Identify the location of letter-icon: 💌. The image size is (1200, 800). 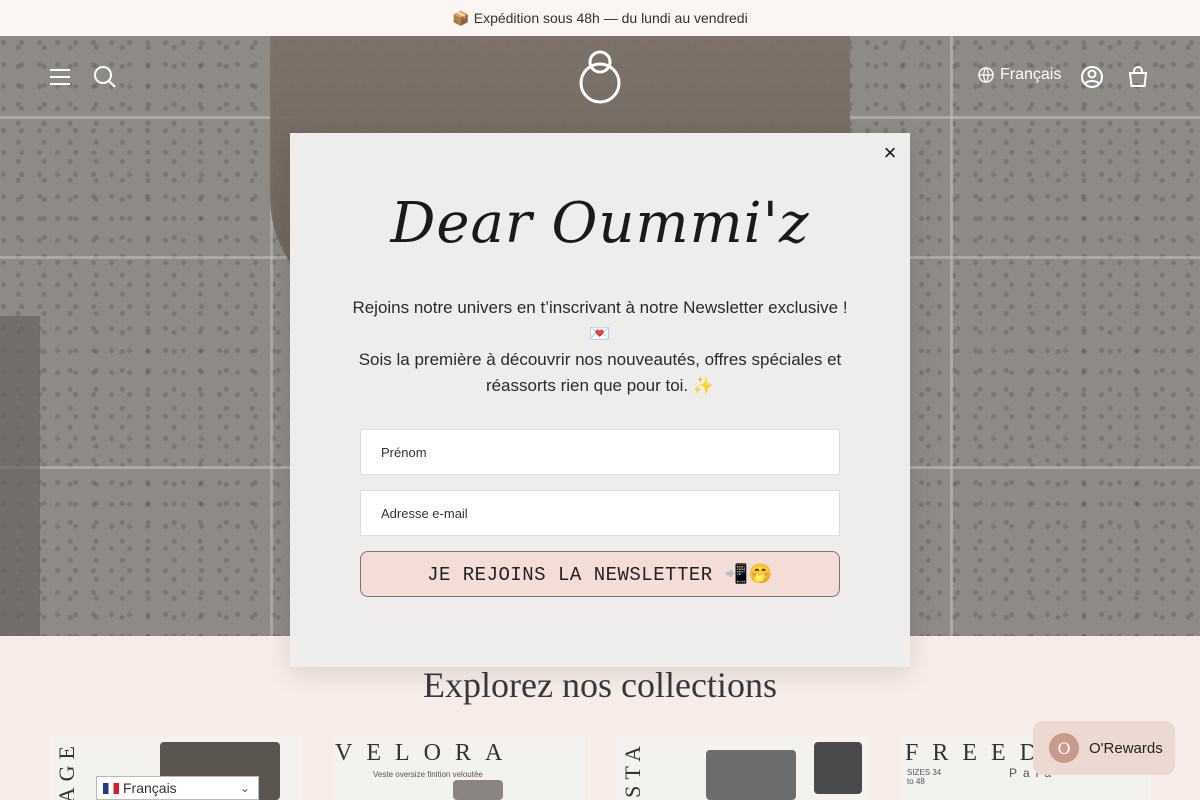
(600, 333).